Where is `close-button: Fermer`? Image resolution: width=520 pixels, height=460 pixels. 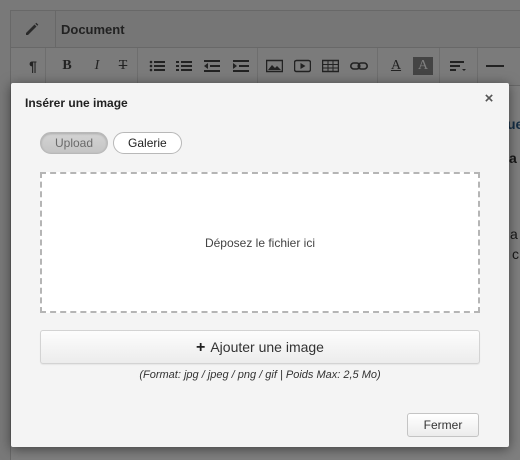 close-button: Fermer is located at coordinates (443, 425).